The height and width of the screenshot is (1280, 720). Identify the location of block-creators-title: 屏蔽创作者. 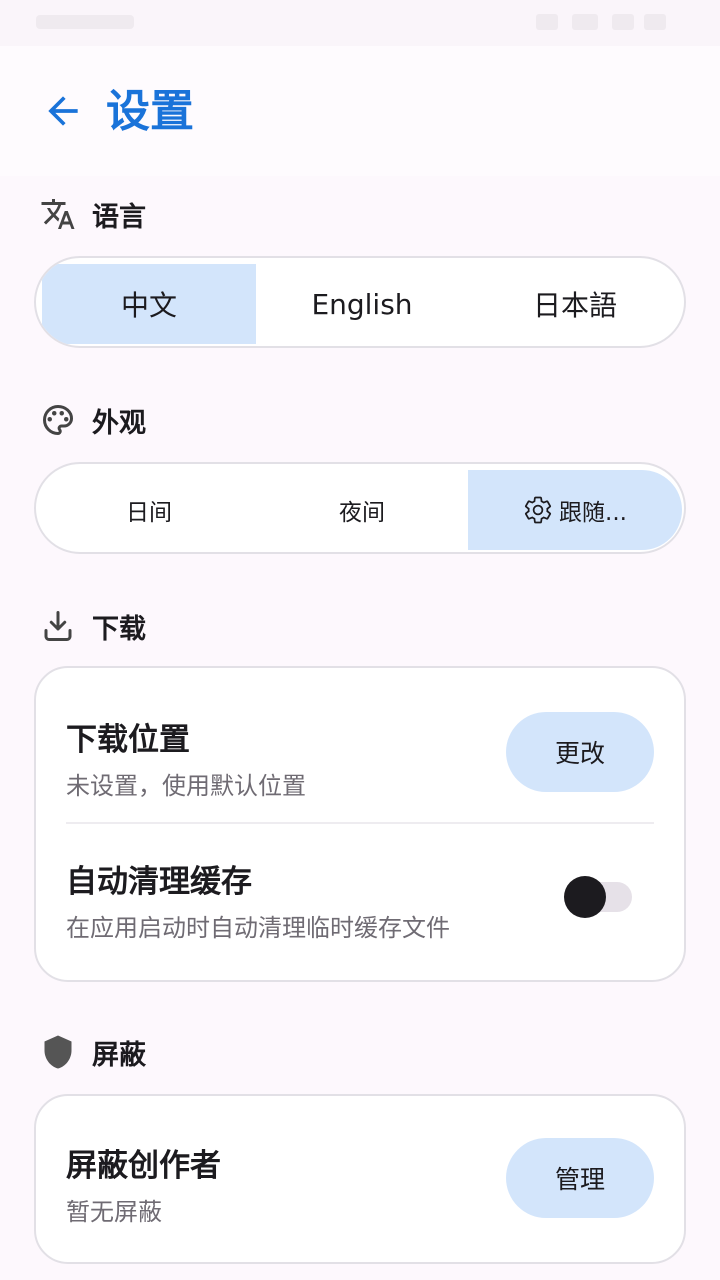
(143, 1166).